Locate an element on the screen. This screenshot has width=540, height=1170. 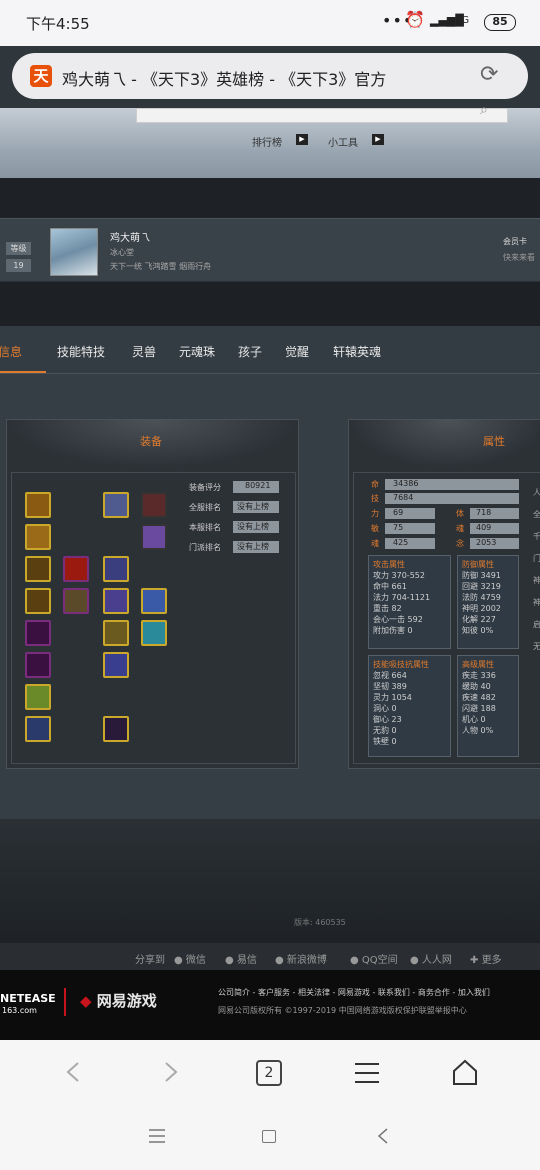
defense-stat: 法防 4759 is located at coordinates (481, 597).